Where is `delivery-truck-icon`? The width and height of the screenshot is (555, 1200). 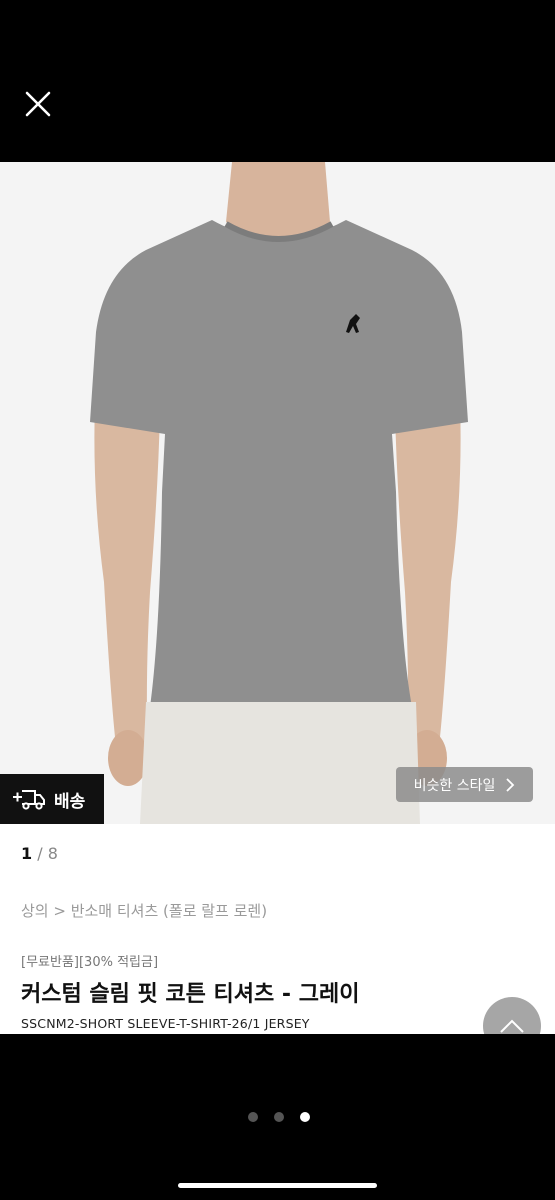 delivery-truck-icon is located at coordinates (29, 800).